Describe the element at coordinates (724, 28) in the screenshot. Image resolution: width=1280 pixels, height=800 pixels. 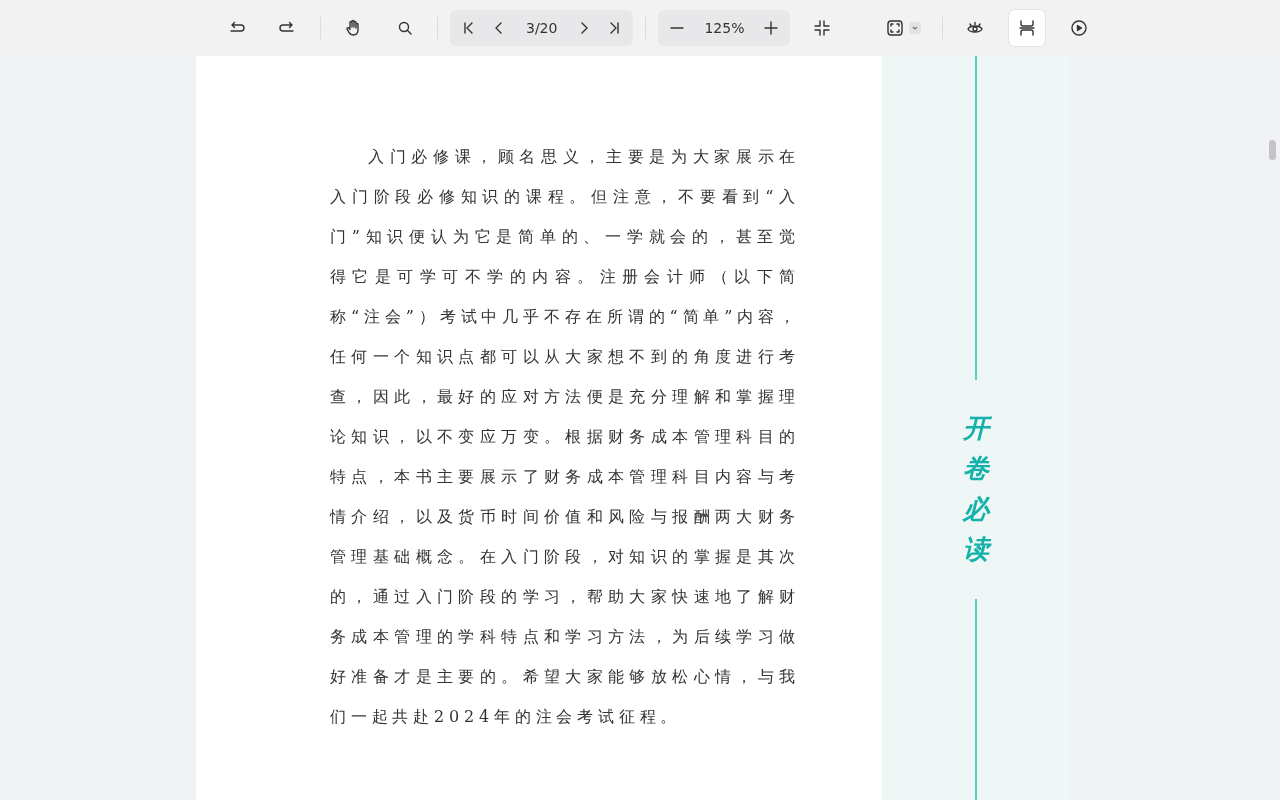
I see `zoom-level: 125%` at that location.